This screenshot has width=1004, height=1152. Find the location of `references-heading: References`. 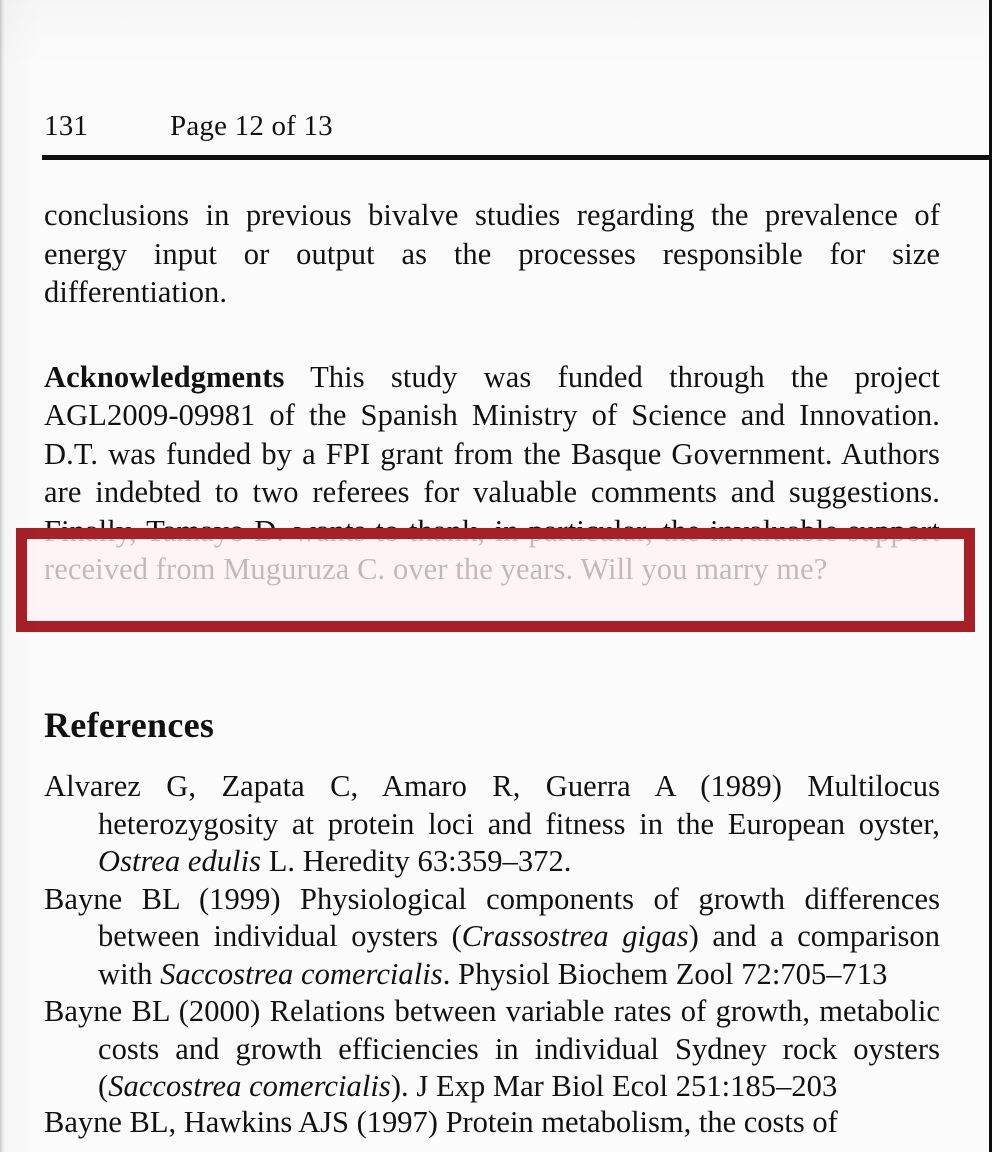

references-heading: References is located at coordinates (129, 724).